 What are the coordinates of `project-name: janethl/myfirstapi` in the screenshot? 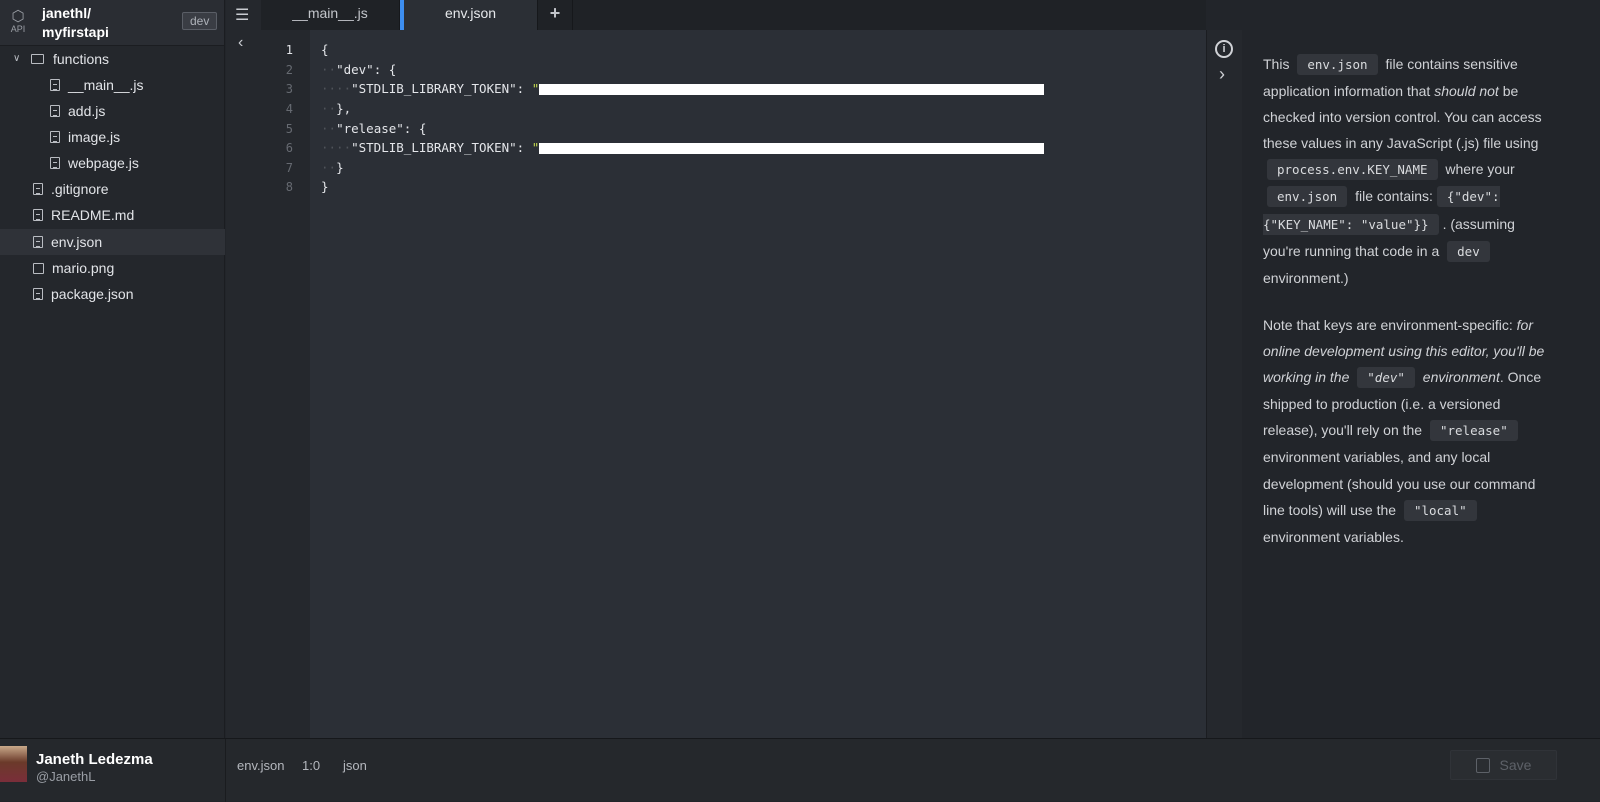 It's located at (75, 23).